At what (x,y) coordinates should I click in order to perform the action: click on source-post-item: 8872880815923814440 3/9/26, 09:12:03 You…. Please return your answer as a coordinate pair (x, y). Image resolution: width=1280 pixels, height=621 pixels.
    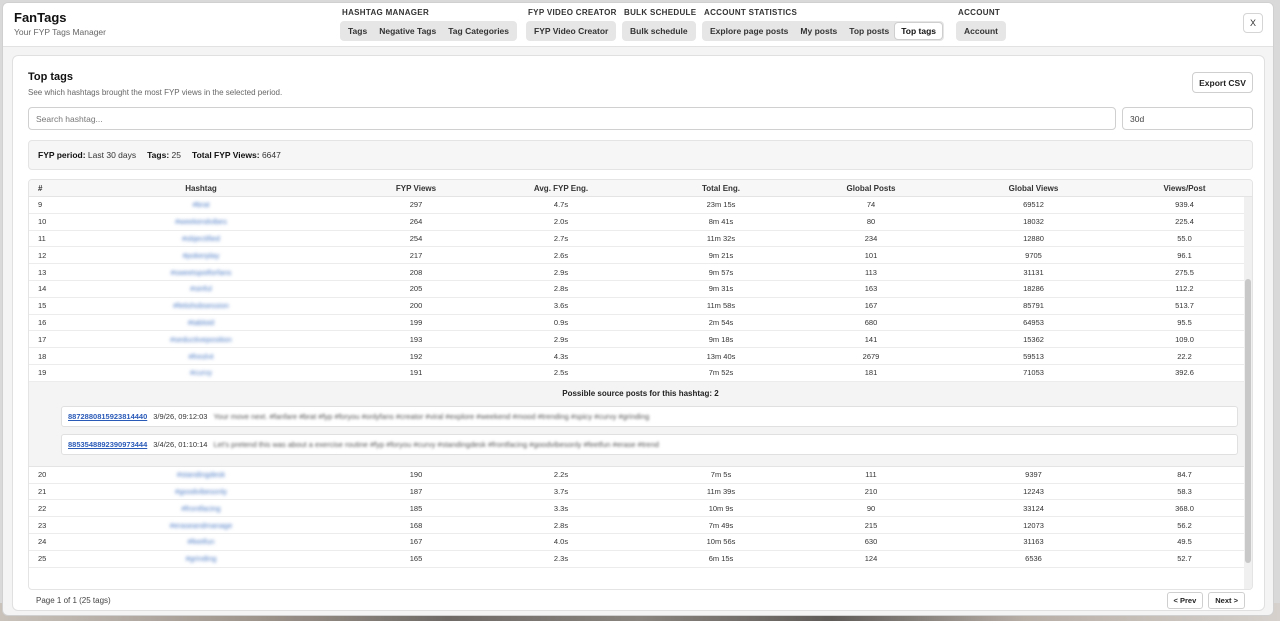
    Looking at the image, I should click on (649, 416).